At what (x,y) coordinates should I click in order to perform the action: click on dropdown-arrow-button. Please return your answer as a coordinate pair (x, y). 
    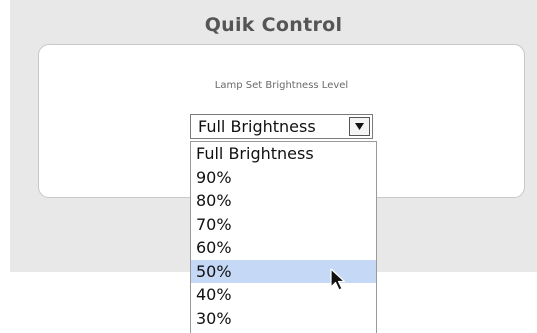
    Looking at the image, I should click on (359, 126).